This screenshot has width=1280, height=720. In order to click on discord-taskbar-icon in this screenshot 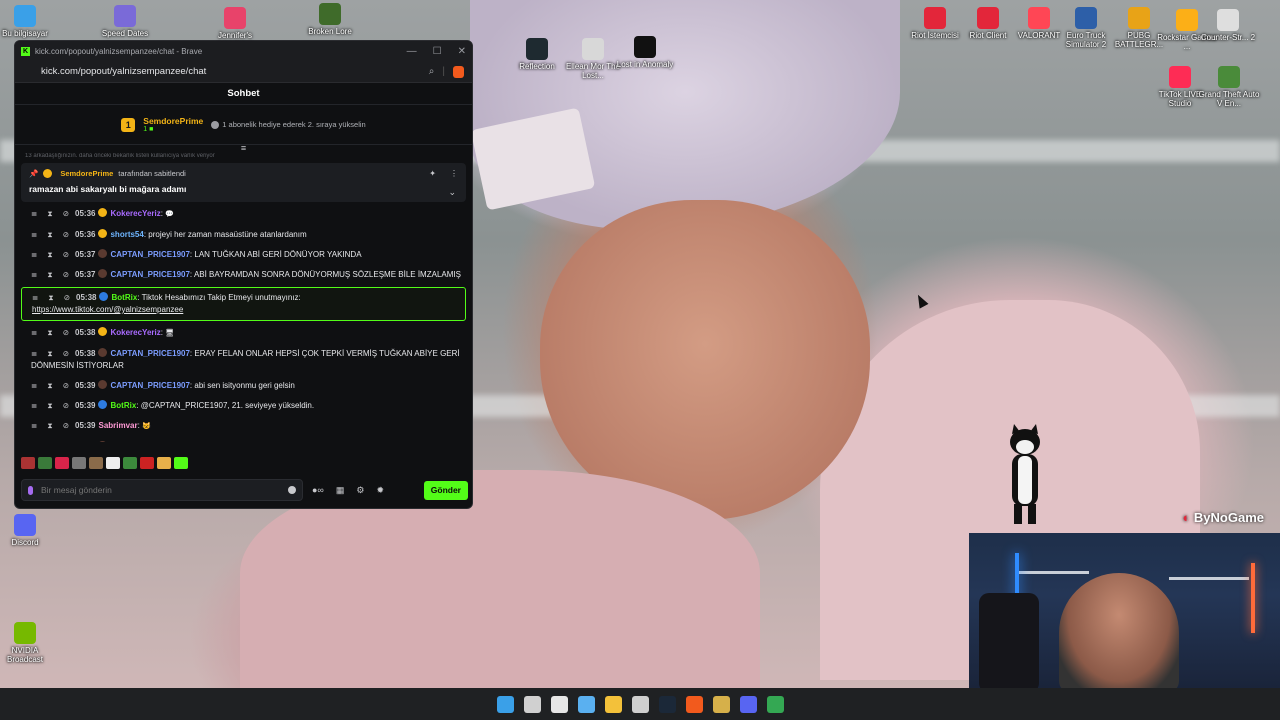, I will do `click(748, 704)`.